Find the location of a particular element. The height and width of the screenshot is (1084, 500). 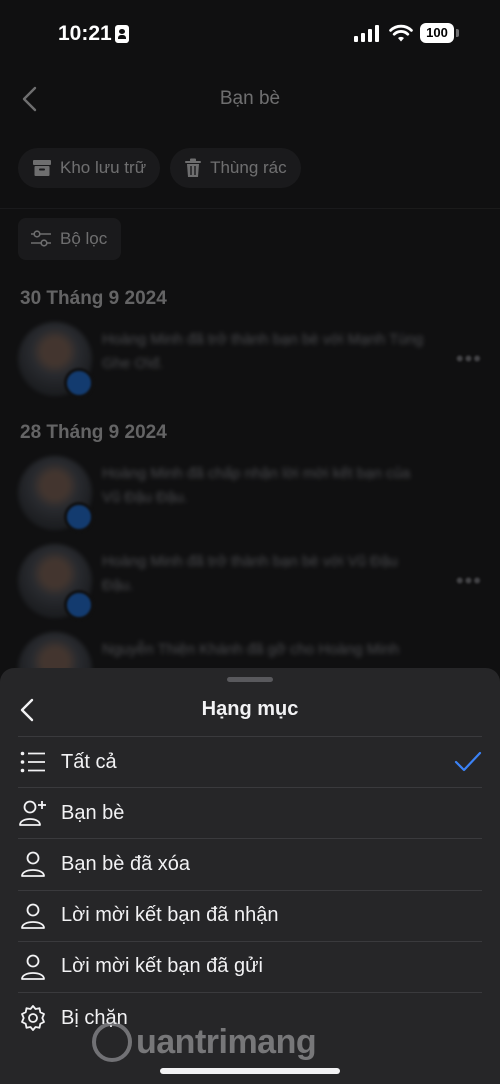

checkmark-icon is located at coordinates (468, 761).